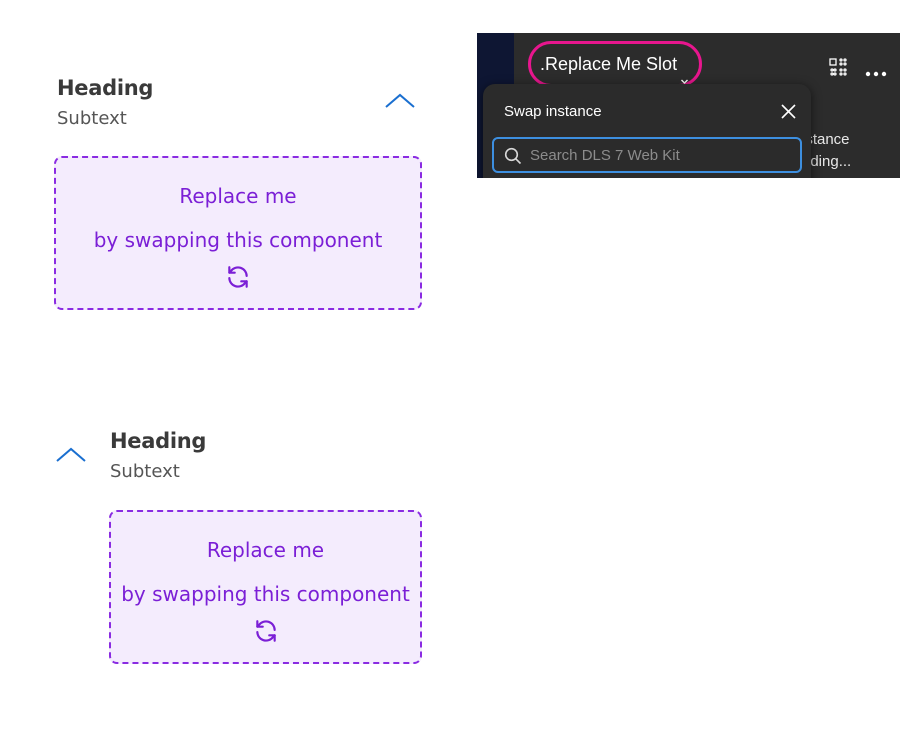  I want to click on component-name-dropdown: .Replace Me Slot, so click(615, 64).